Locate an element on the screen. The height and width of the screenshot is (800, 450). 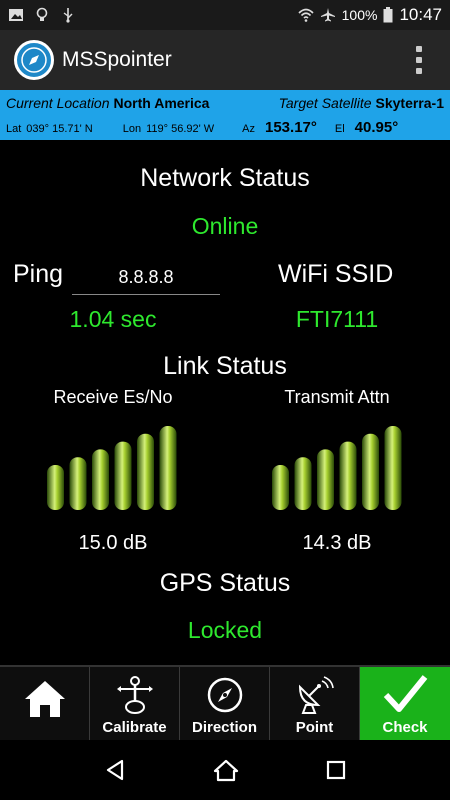
gps-status-value: Locked is located at coordinates (225, 630).